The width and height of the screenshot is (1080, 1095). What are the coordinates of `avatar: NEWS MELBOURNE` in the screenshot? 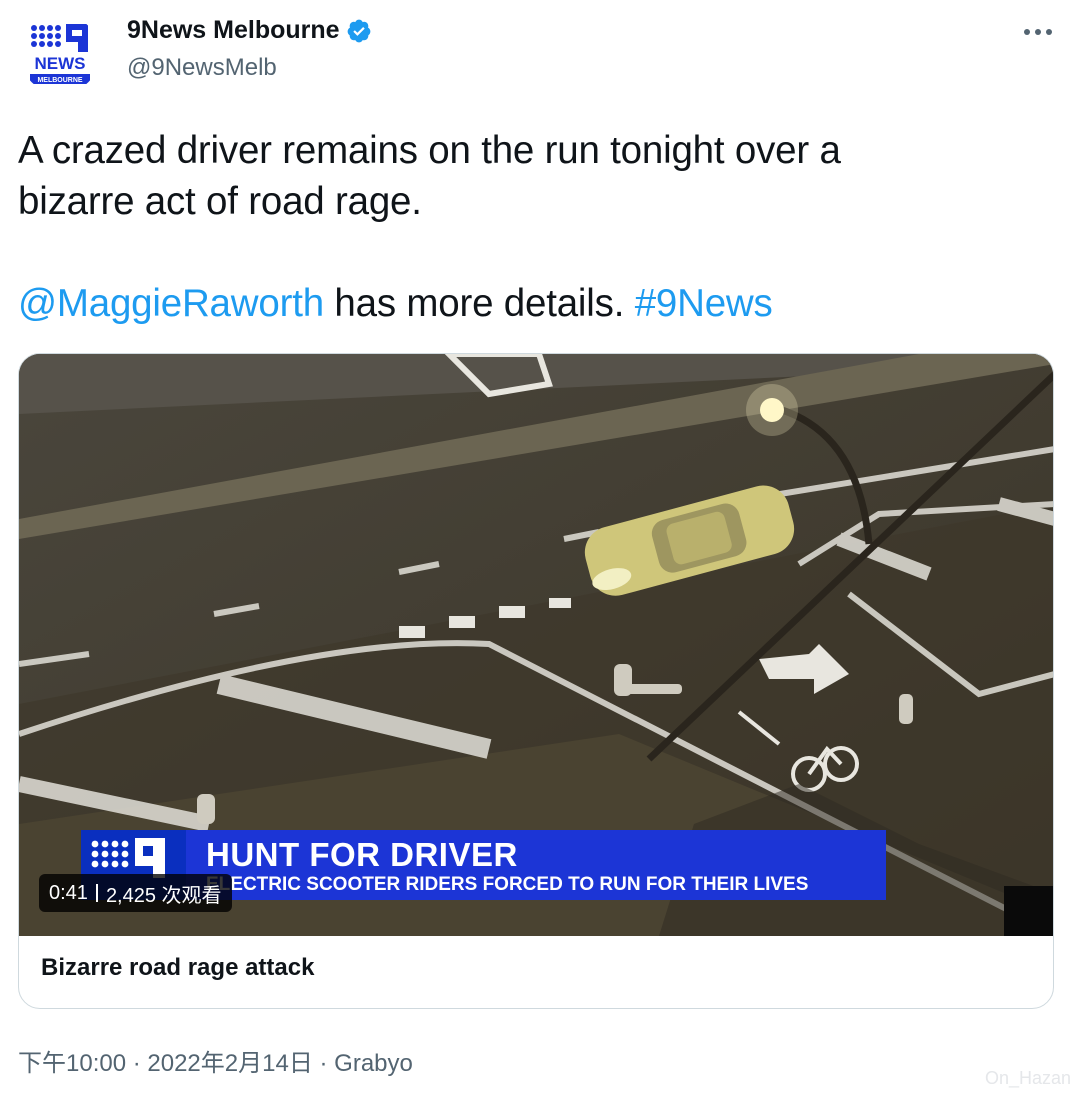 It's located at (60, 54).